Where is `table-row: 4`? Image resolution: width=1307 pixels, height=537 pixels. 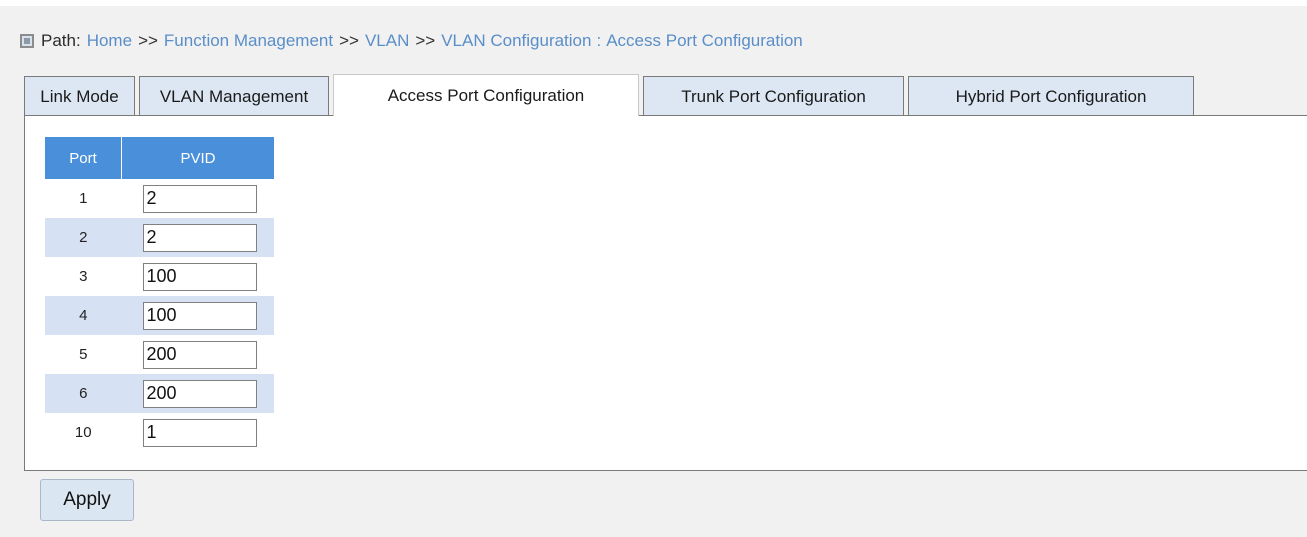 table-row: 4 is located at coordinates (159, 315).